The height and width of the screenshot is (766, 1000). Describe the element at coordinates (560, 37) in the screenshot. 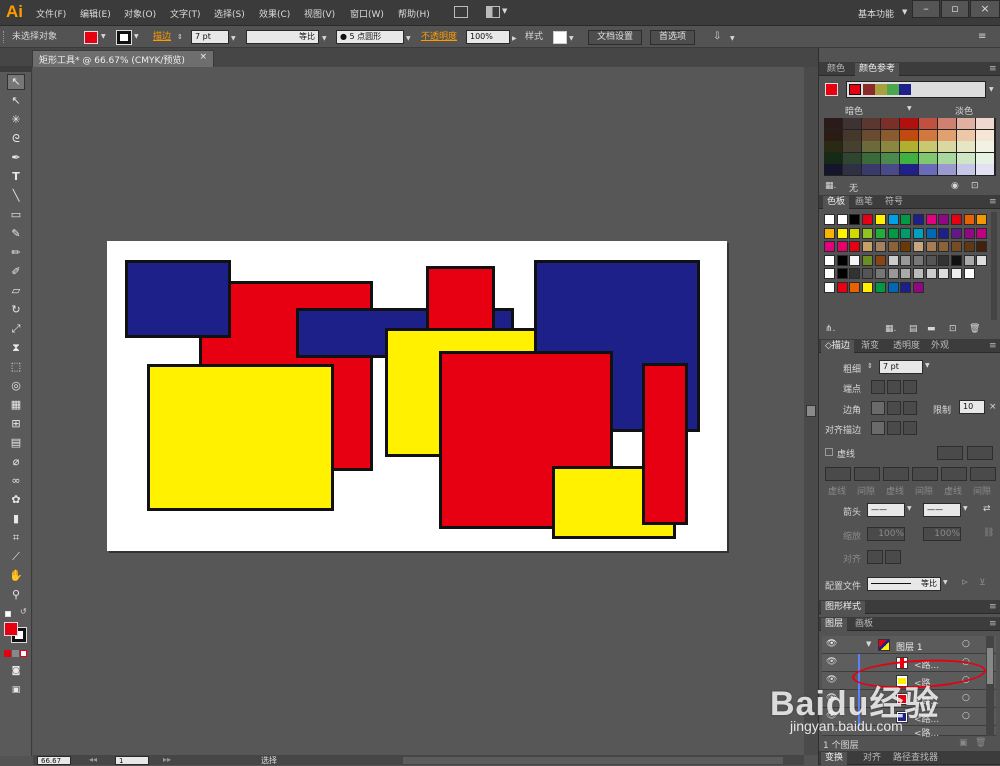

I see `style-swatch` at that location.